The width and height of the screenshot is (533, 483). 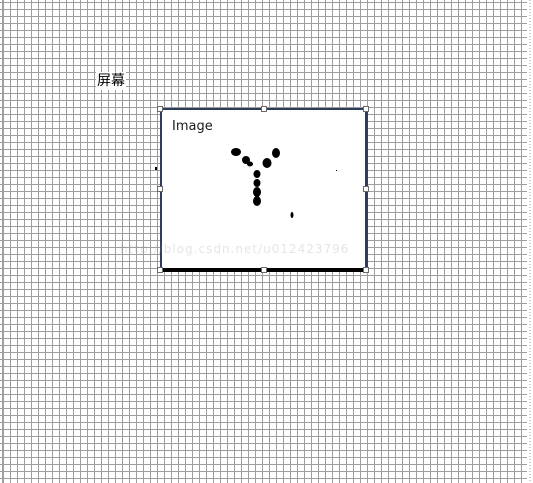 I want to click on resize-handle-bottom-right, so click(x=366, y=270).